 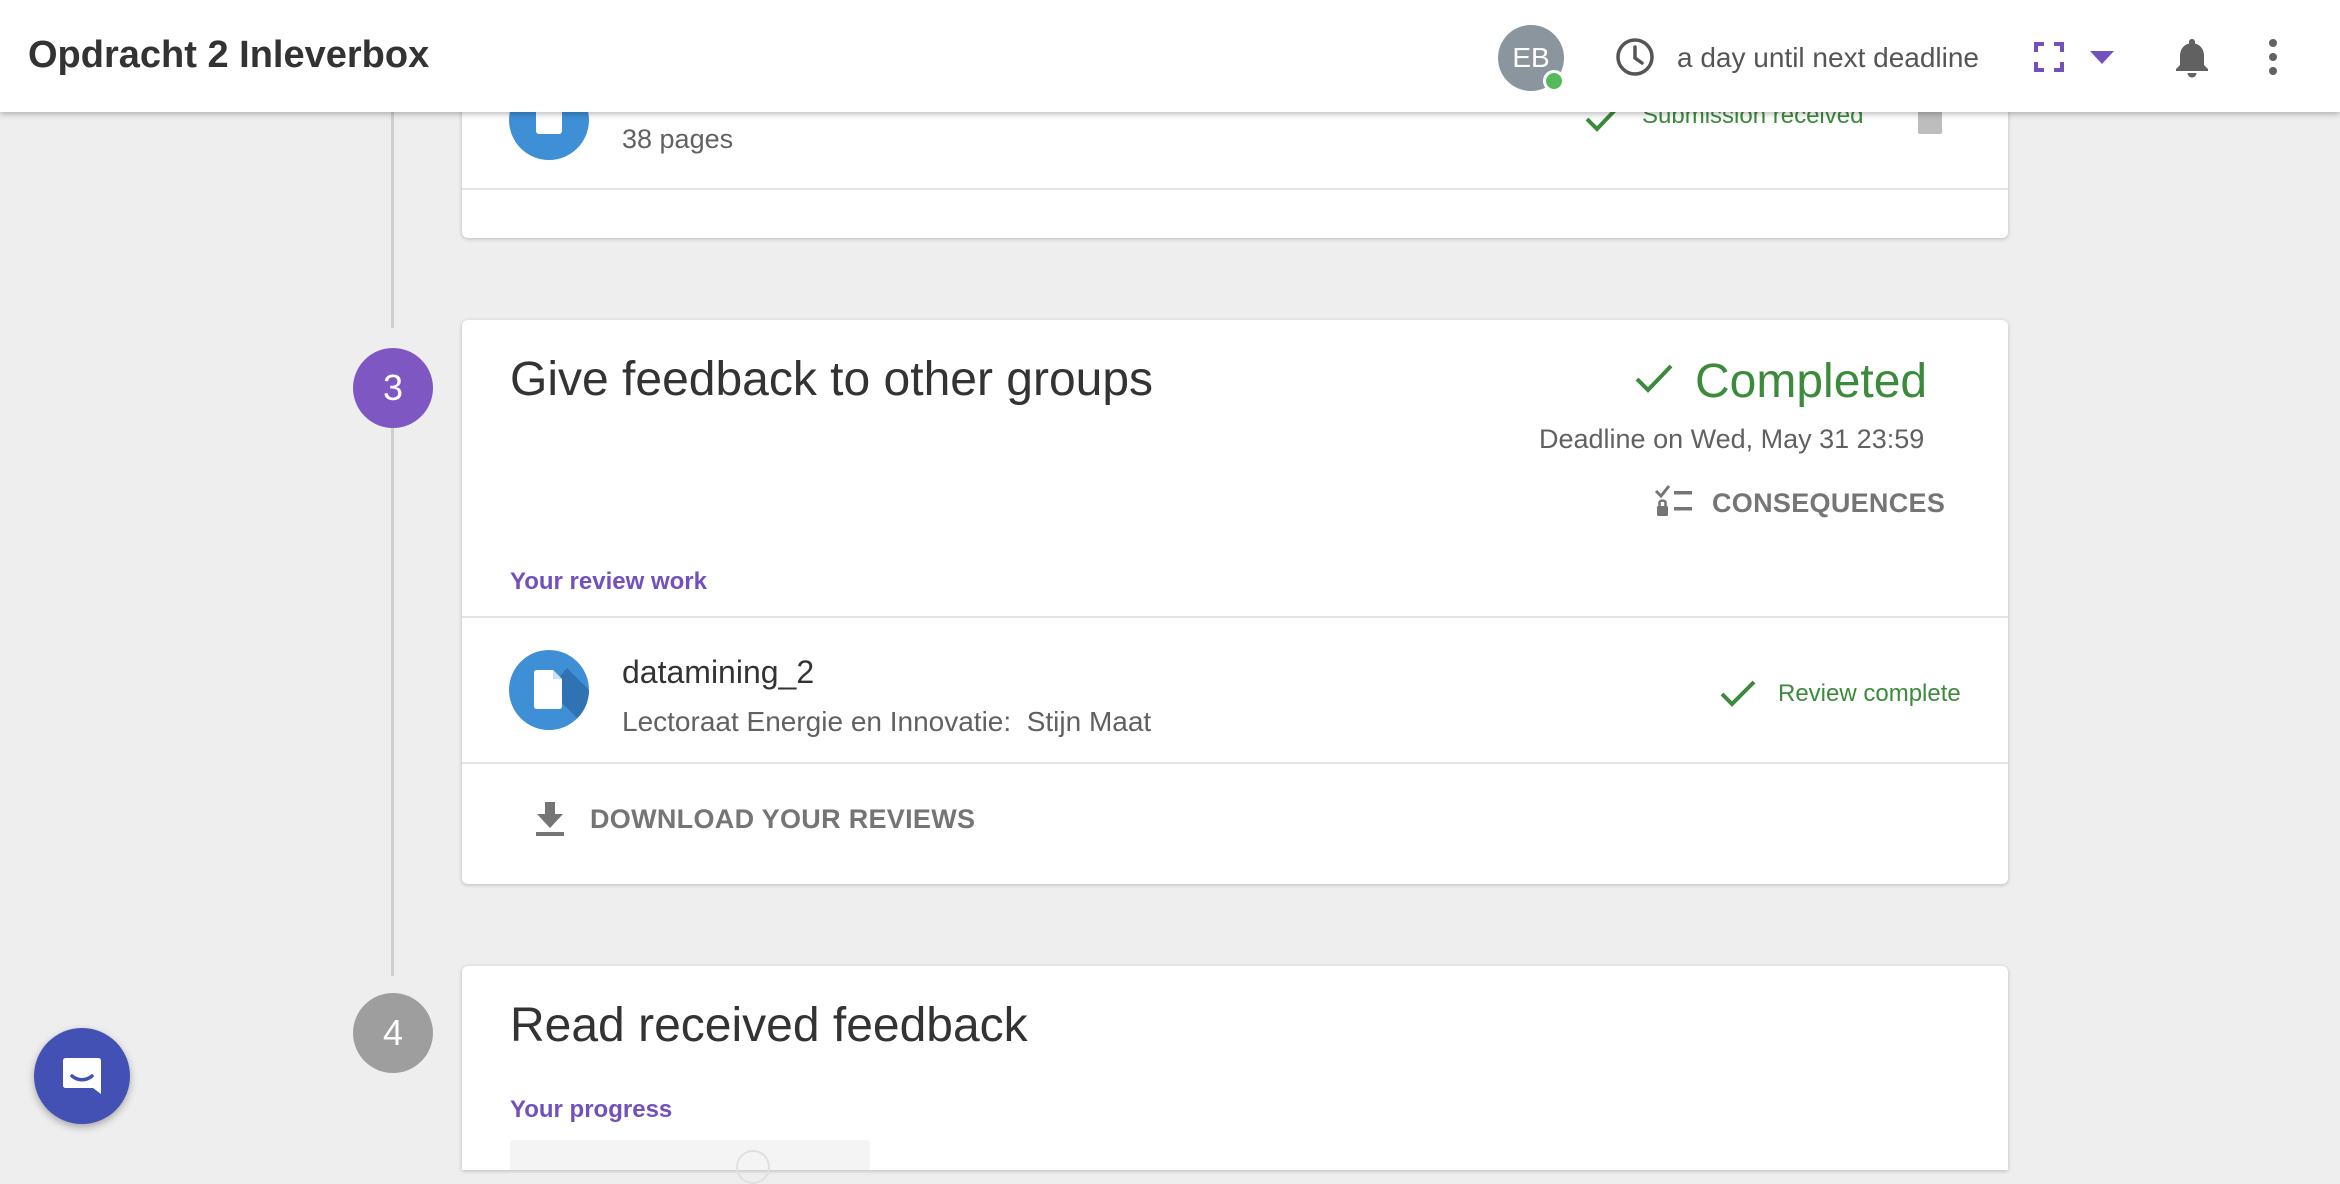 I want to click on consequences-button: CONSEQUENCES, so click(x=1828, y=503).